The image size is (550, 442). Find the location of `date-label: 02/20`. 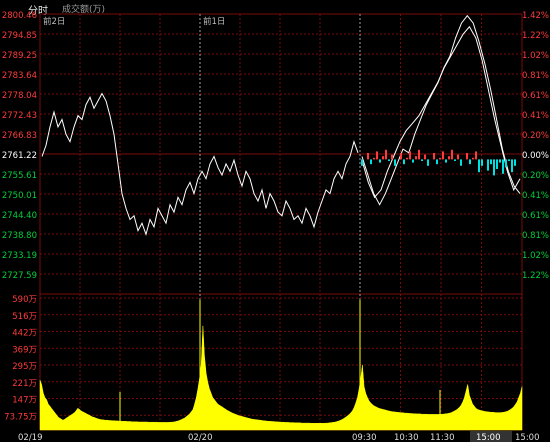

date-label: 02/20 is located at coordinates (200, 437).